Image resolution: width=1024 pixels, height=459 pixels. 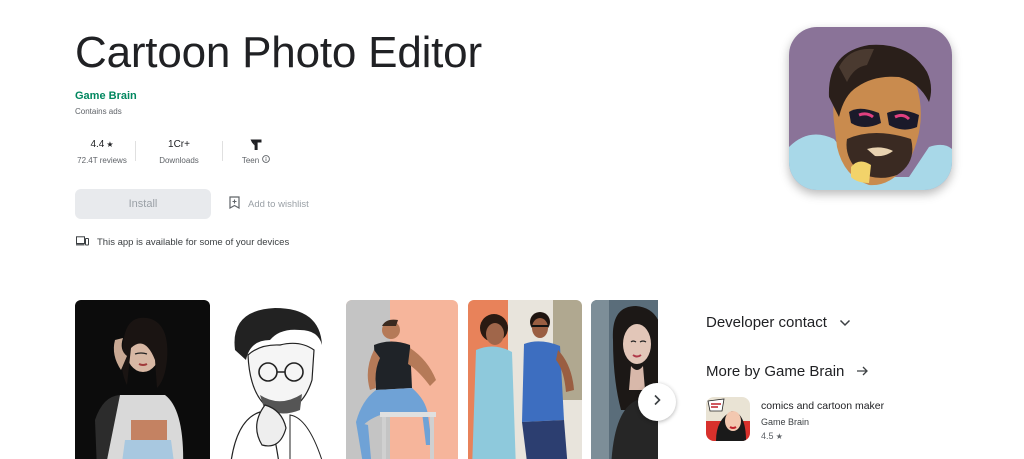 I want to click on more-app-icon, so click(x=728, y=419).